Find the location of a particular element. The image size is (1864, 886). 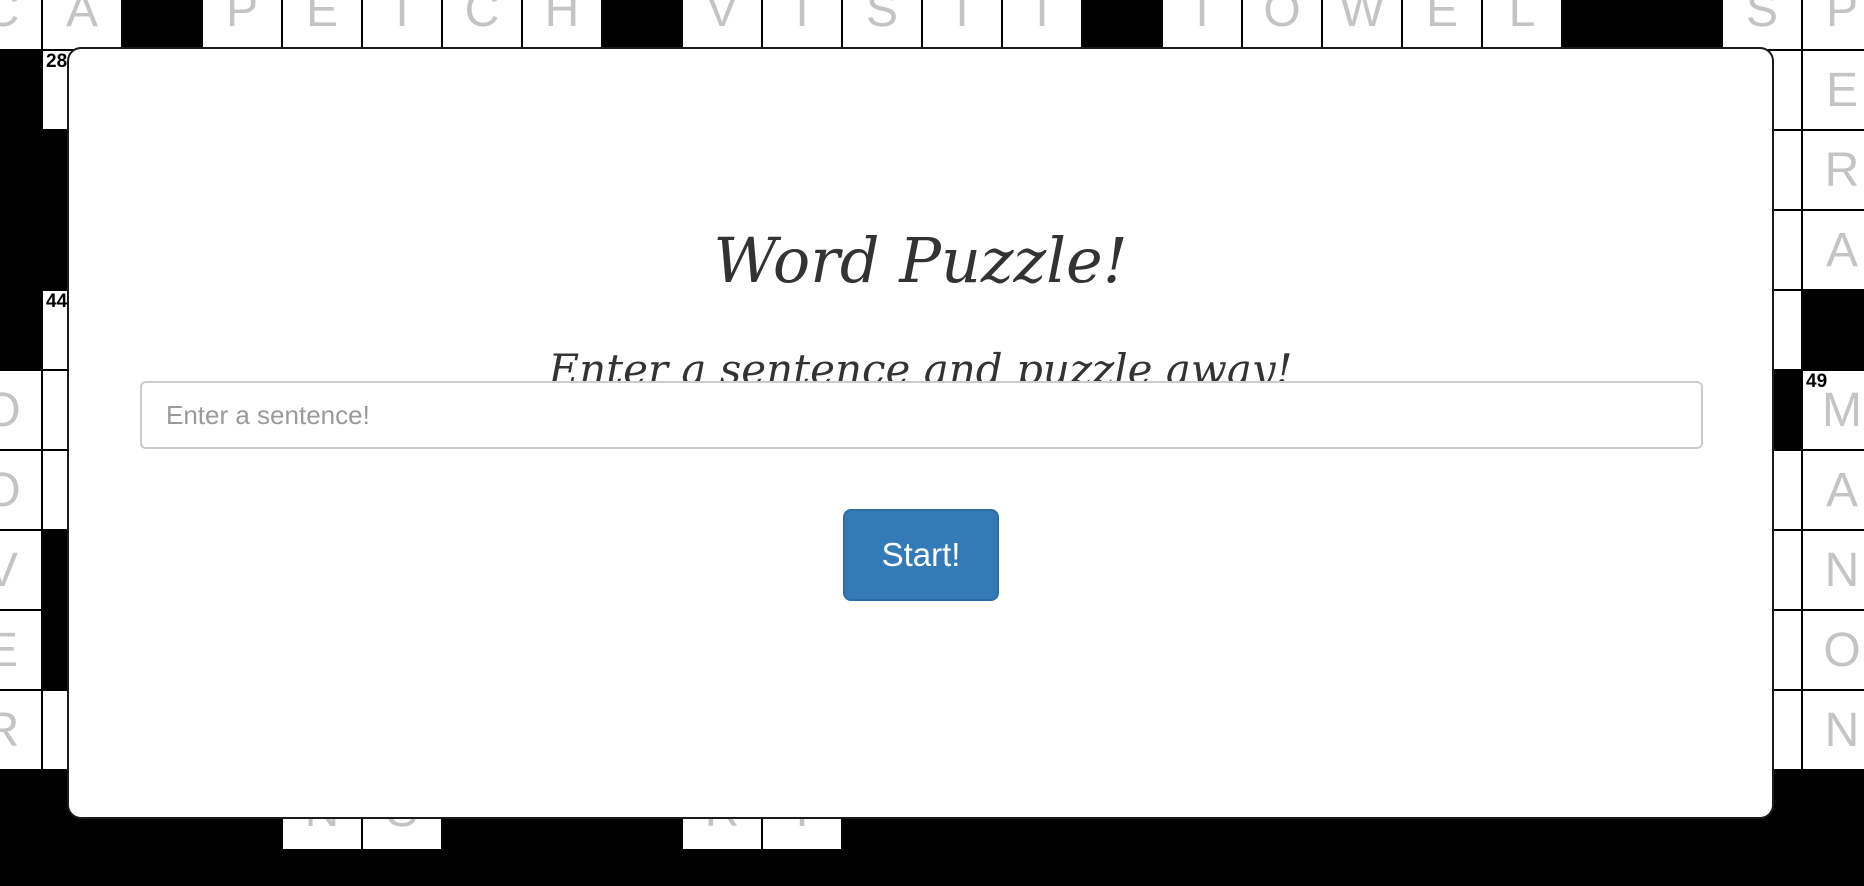

grid-cell: H is located at coordinates (562, 25).